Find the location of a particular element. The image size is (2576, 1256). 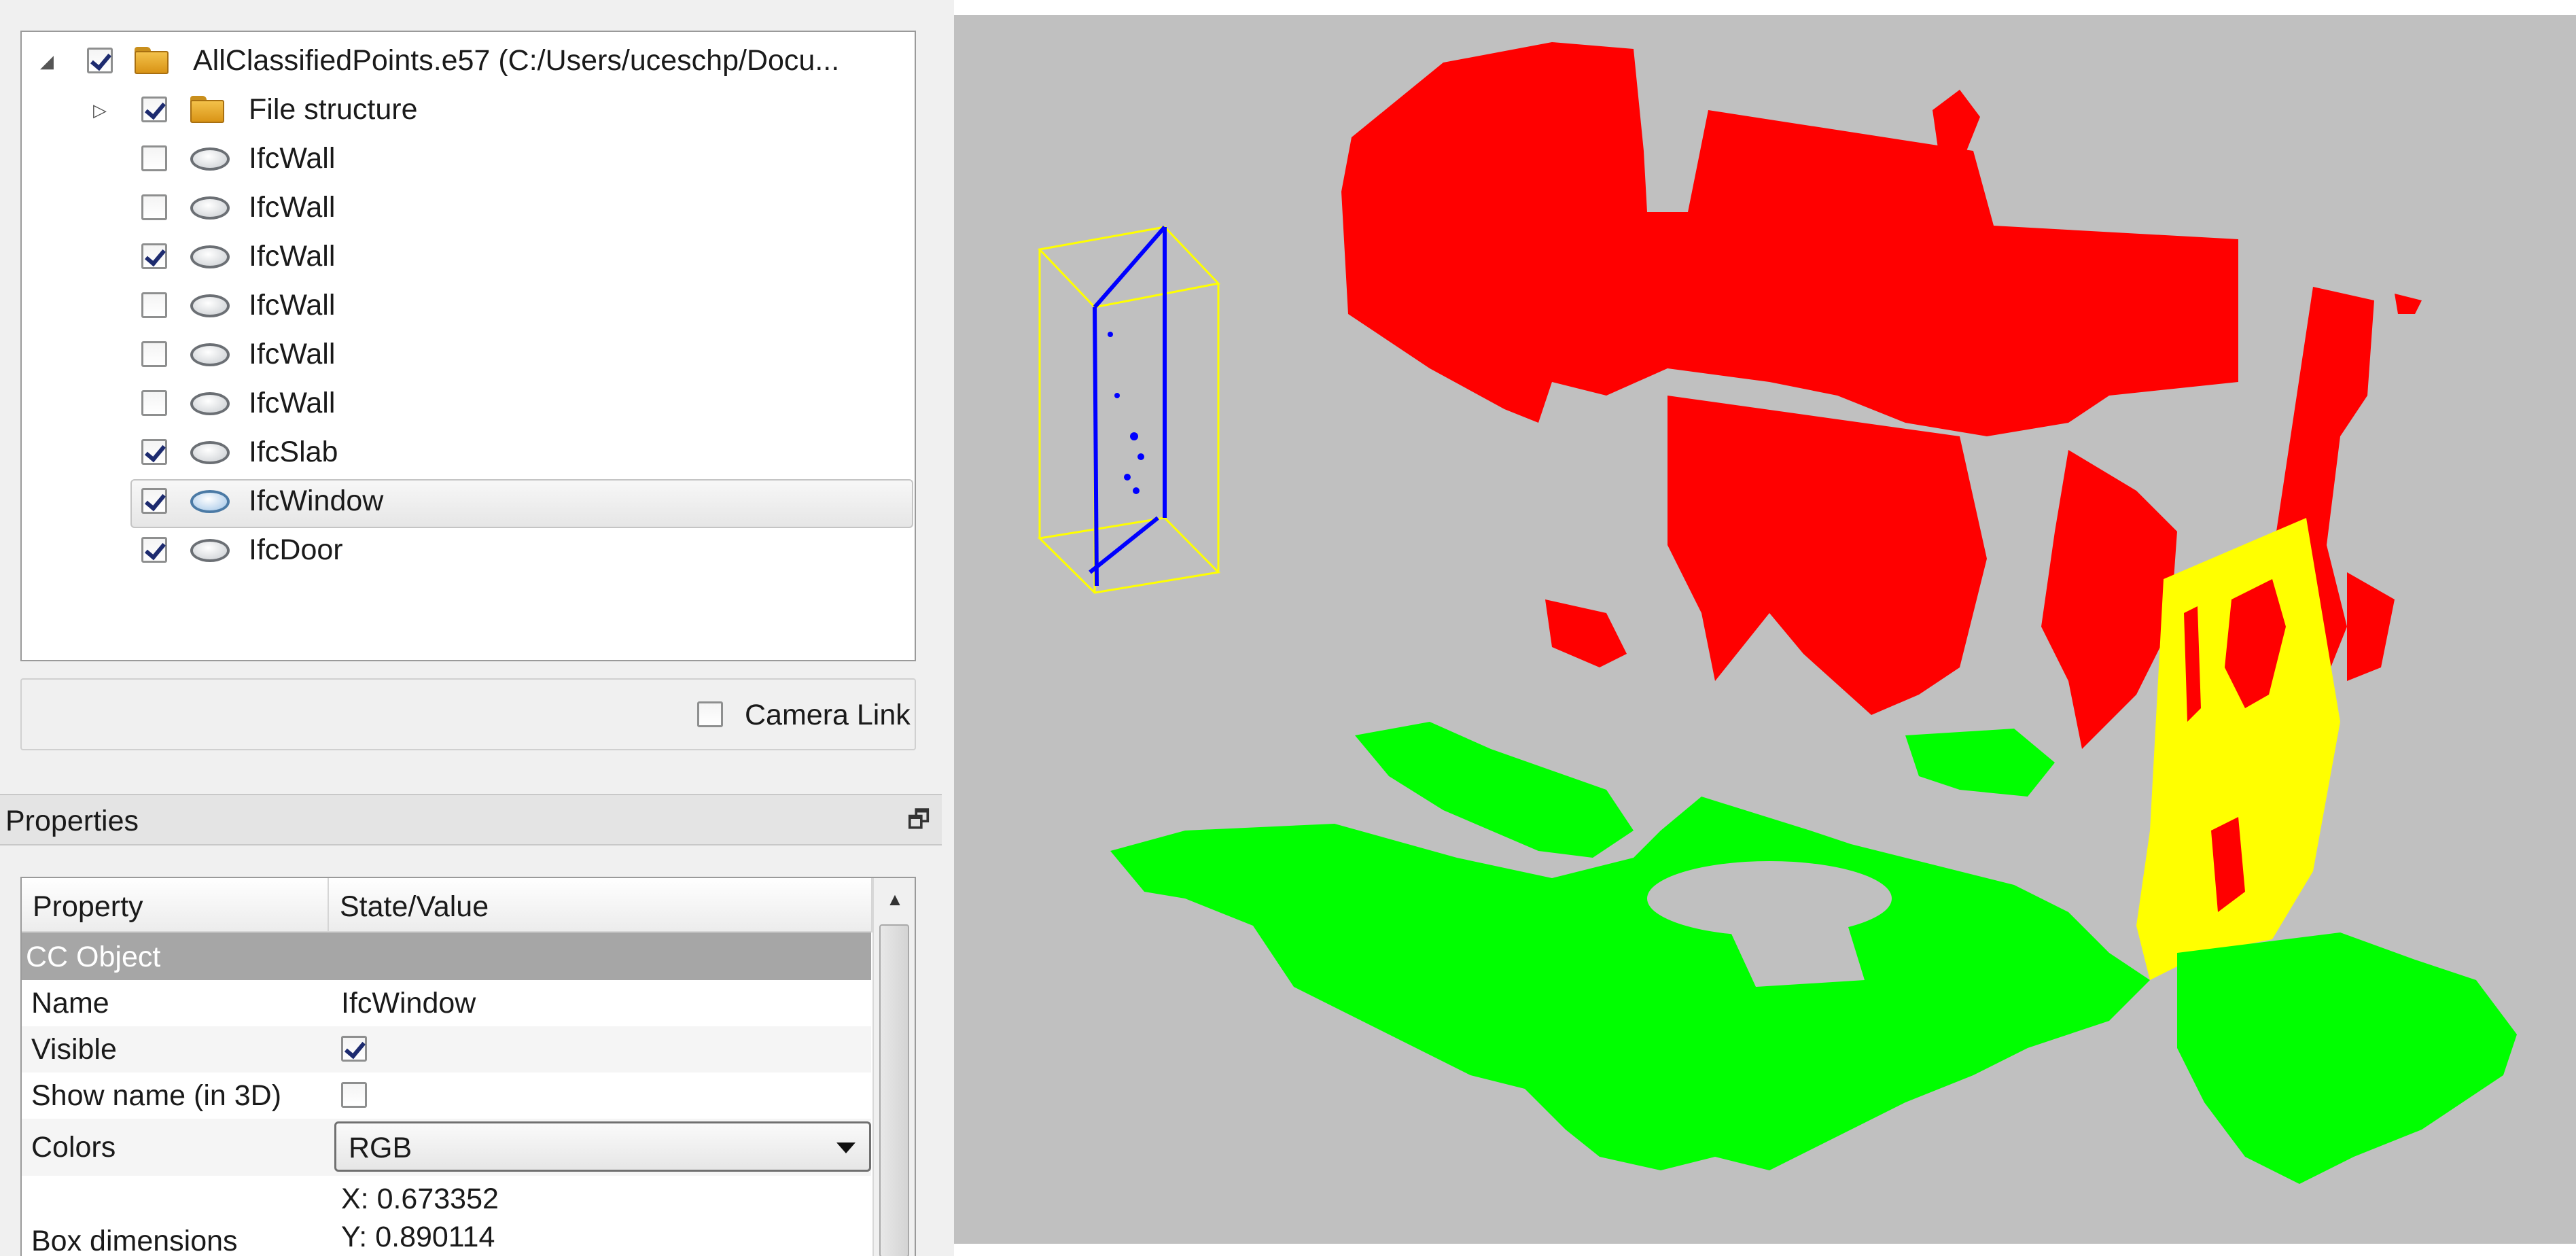

ifcwindow-bounding-box is located at coordinates (1129, 410).